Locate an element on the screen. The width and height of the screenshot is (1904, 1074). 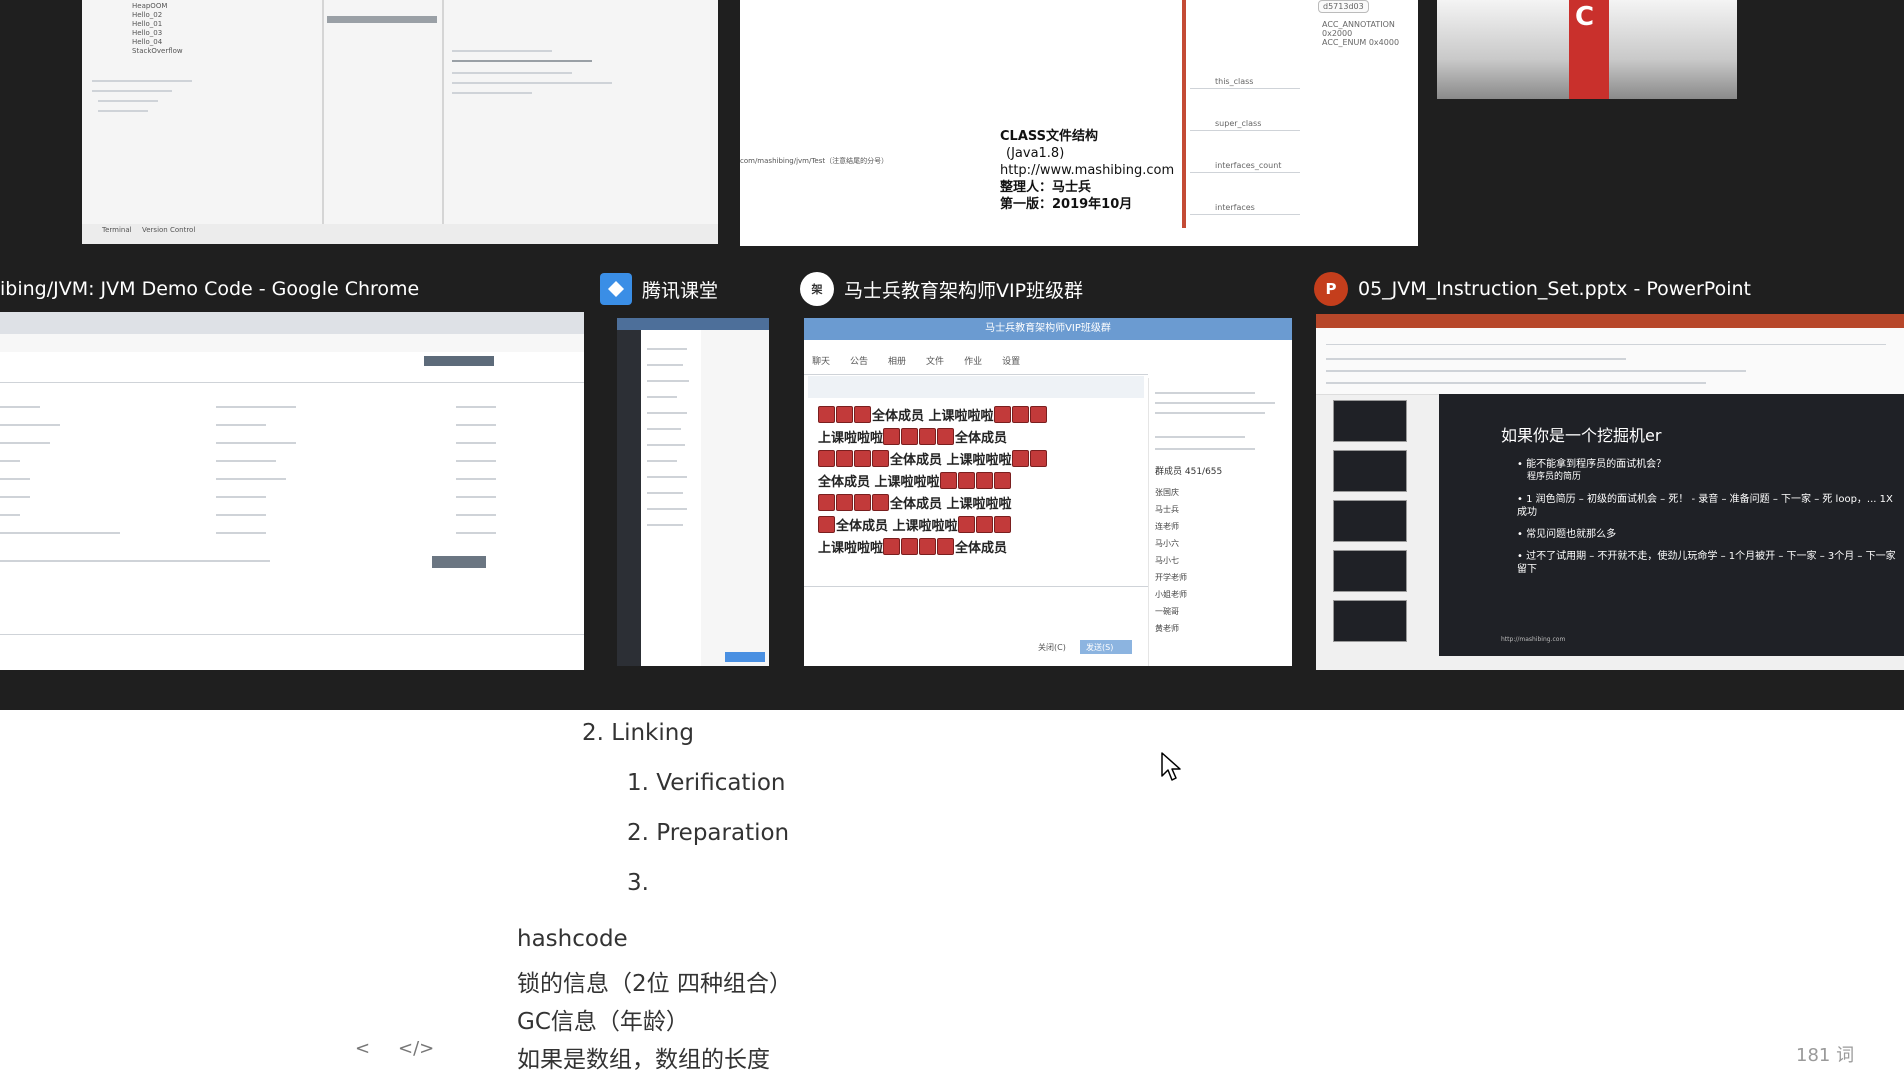
doc-line-linking: 2. Linking is located at coordinates (638, 733).